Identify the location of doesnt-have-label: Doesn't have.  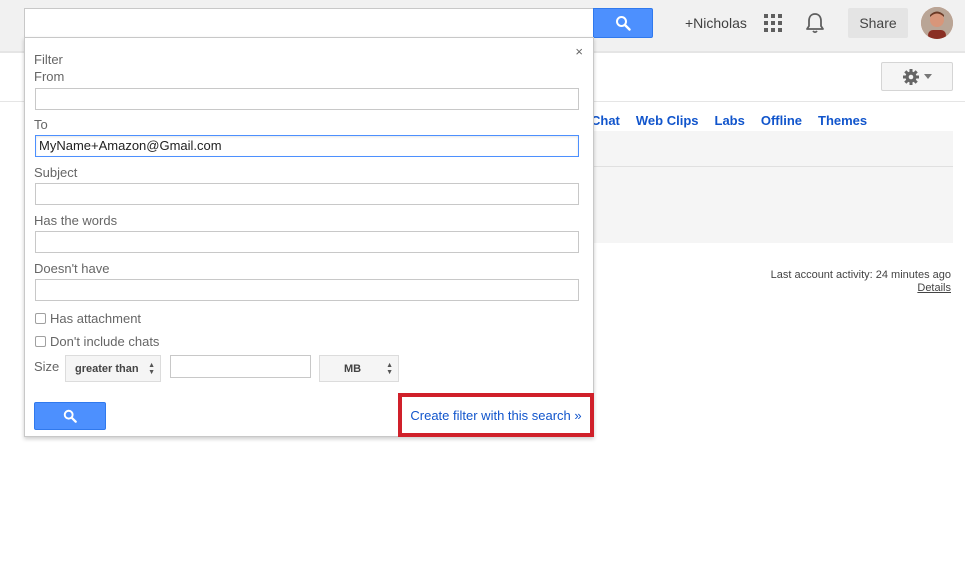
(72, 268).